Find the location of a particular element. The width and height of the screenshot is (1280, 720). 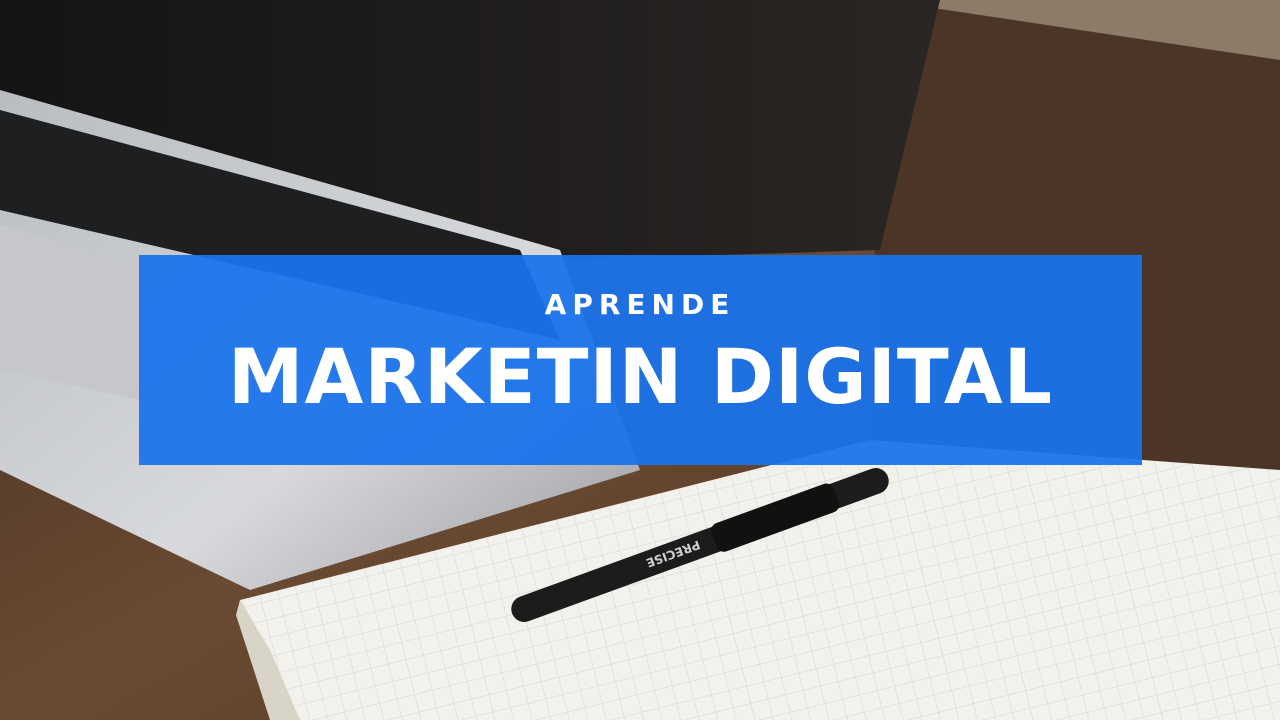

banner-headline: MARKETIN DIGITAL is located at coordinates (640, 376).